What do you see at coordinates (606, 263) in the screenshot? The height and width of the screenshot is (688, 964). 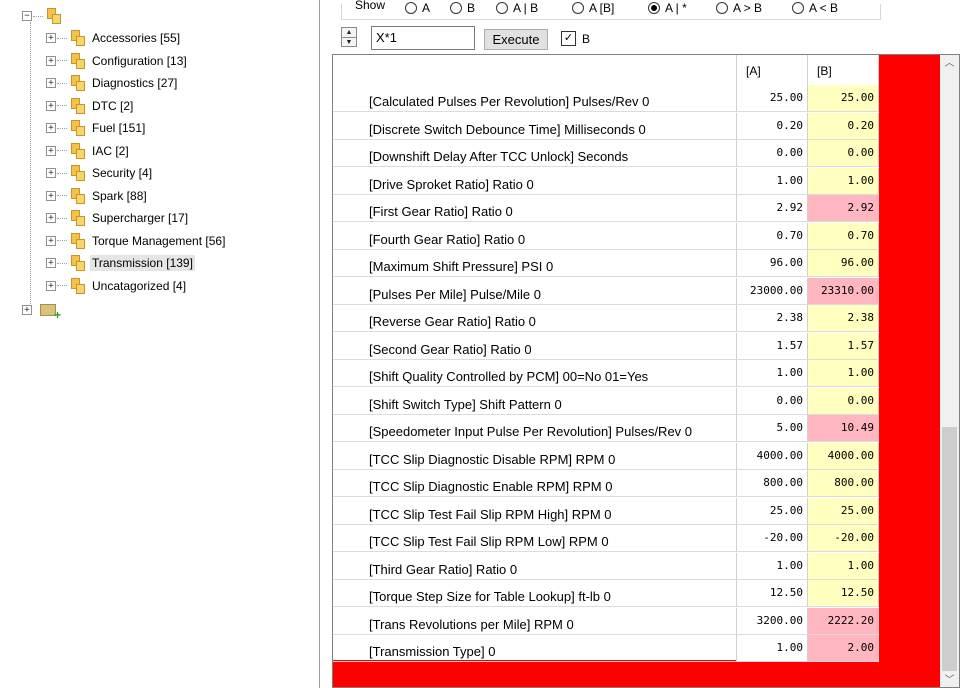 I see `table-row: [Maximum Shift Pressure] PSI 0 96.00 96.00` at bounding box center [606, 263].